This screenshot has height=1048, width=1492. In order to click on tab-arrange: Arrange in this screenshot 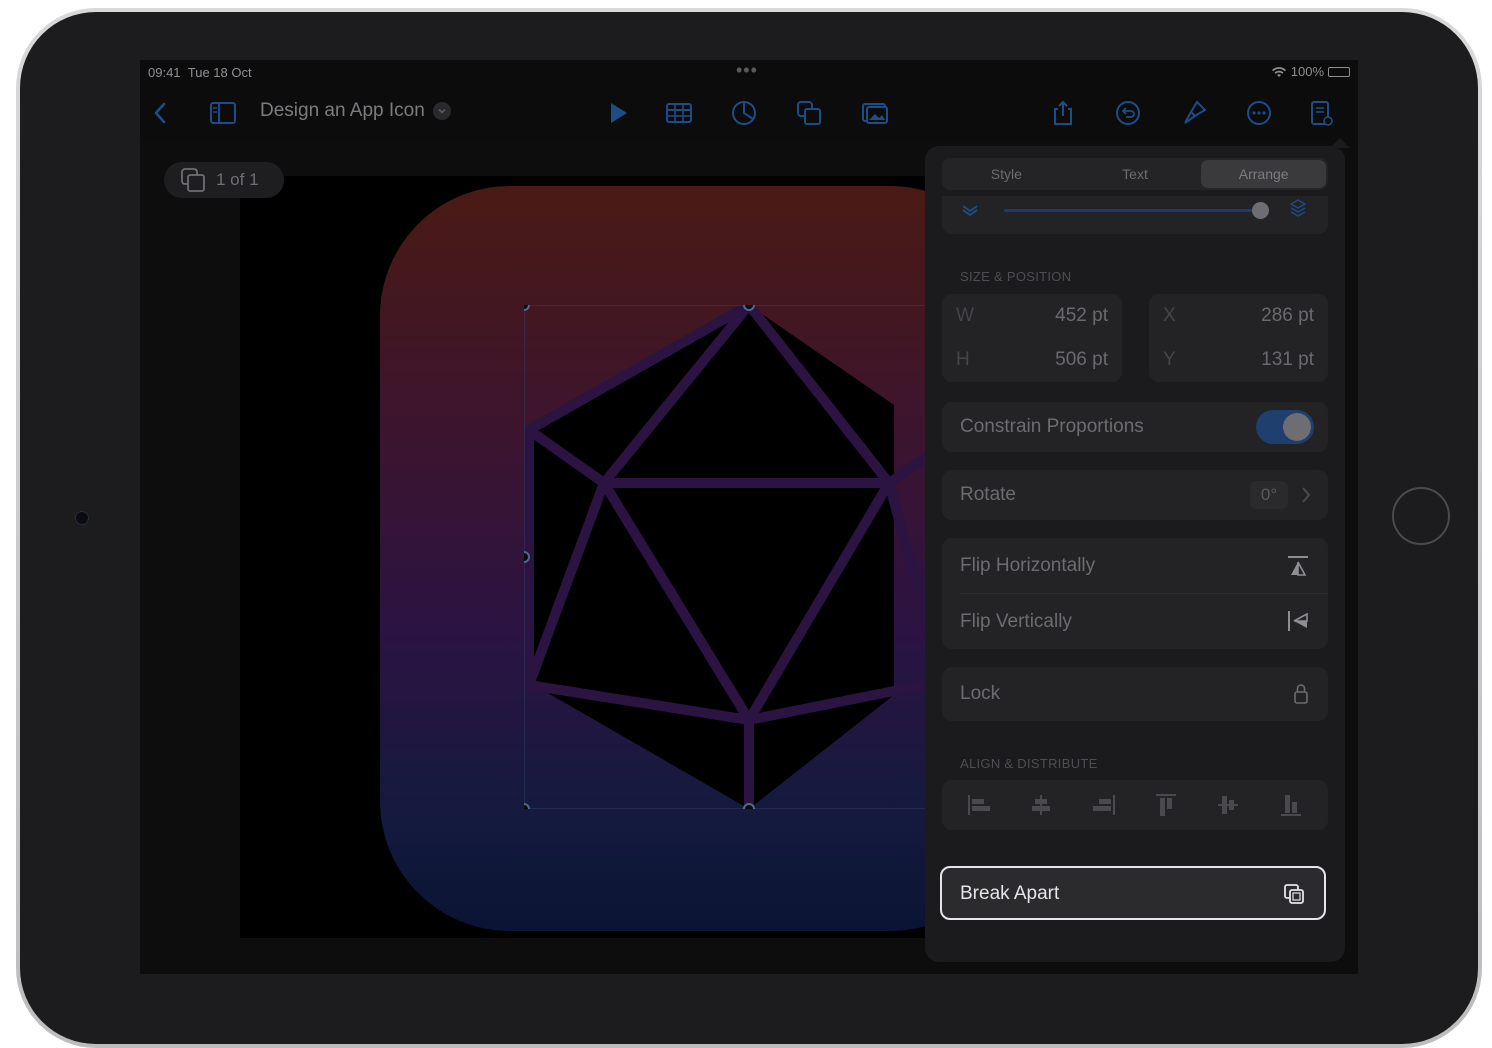, I will do `click(1264, 174)`.